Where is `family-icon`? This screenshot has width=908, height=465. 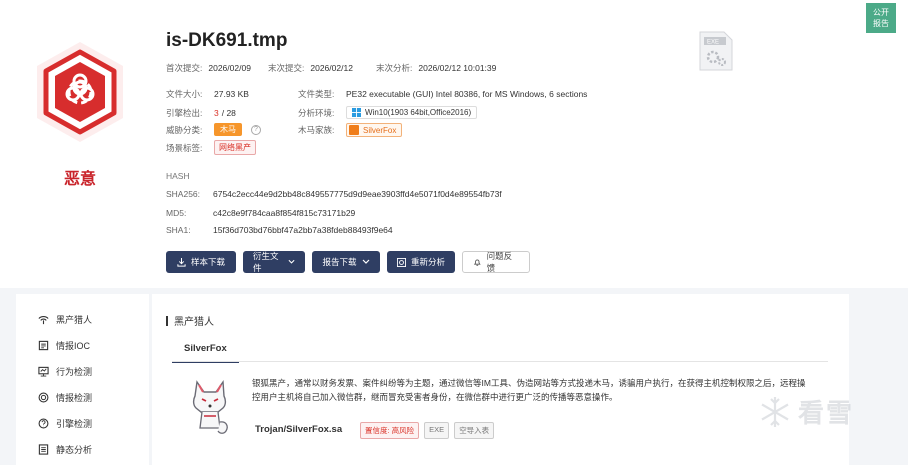 family-icon is located at coordinates (354, 130).